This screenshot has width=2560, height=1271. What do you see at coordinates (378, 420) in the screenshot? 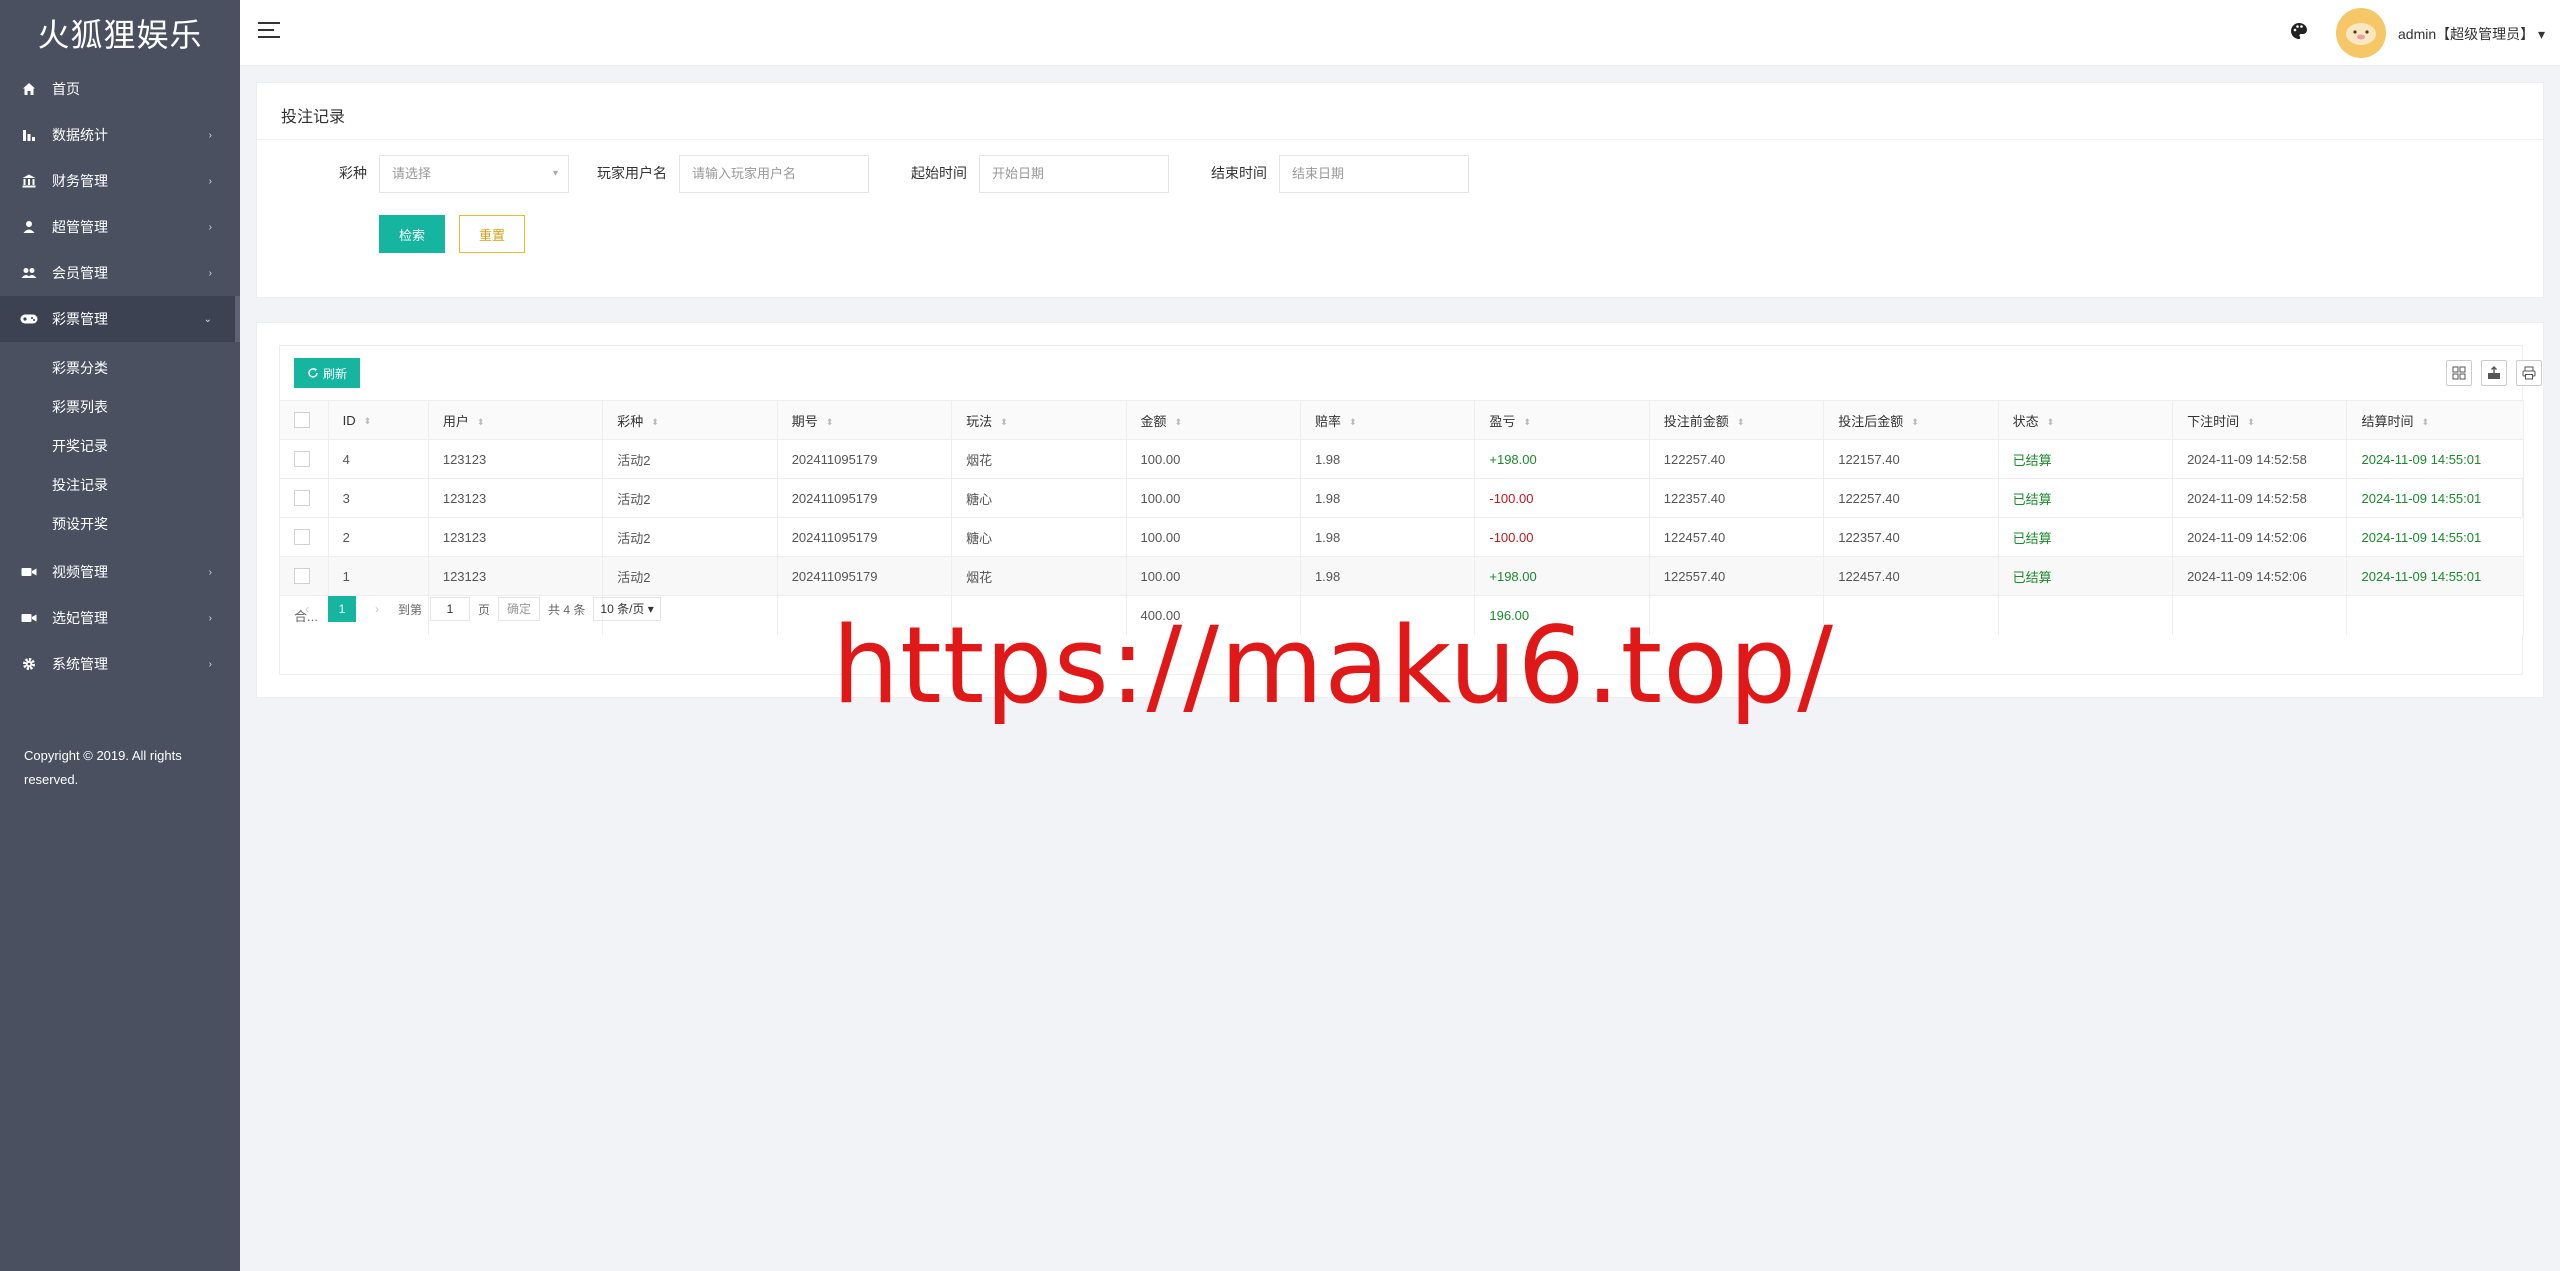
I see `column-header-id: ID ⬍` at bounding box center [378, 420].